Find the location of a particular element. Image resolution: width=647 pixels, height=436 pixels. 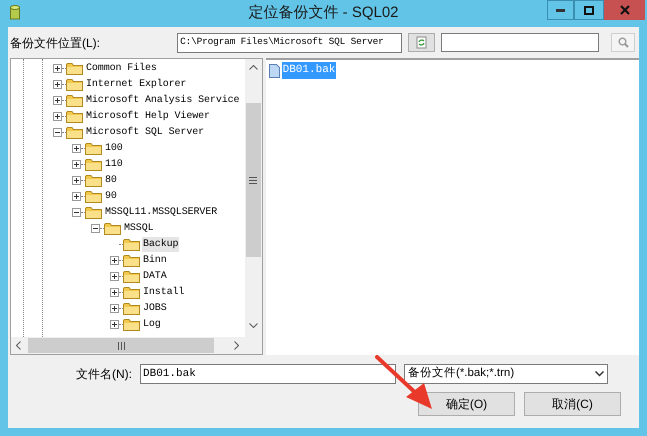

close-button is located at coordinates (624, 10).